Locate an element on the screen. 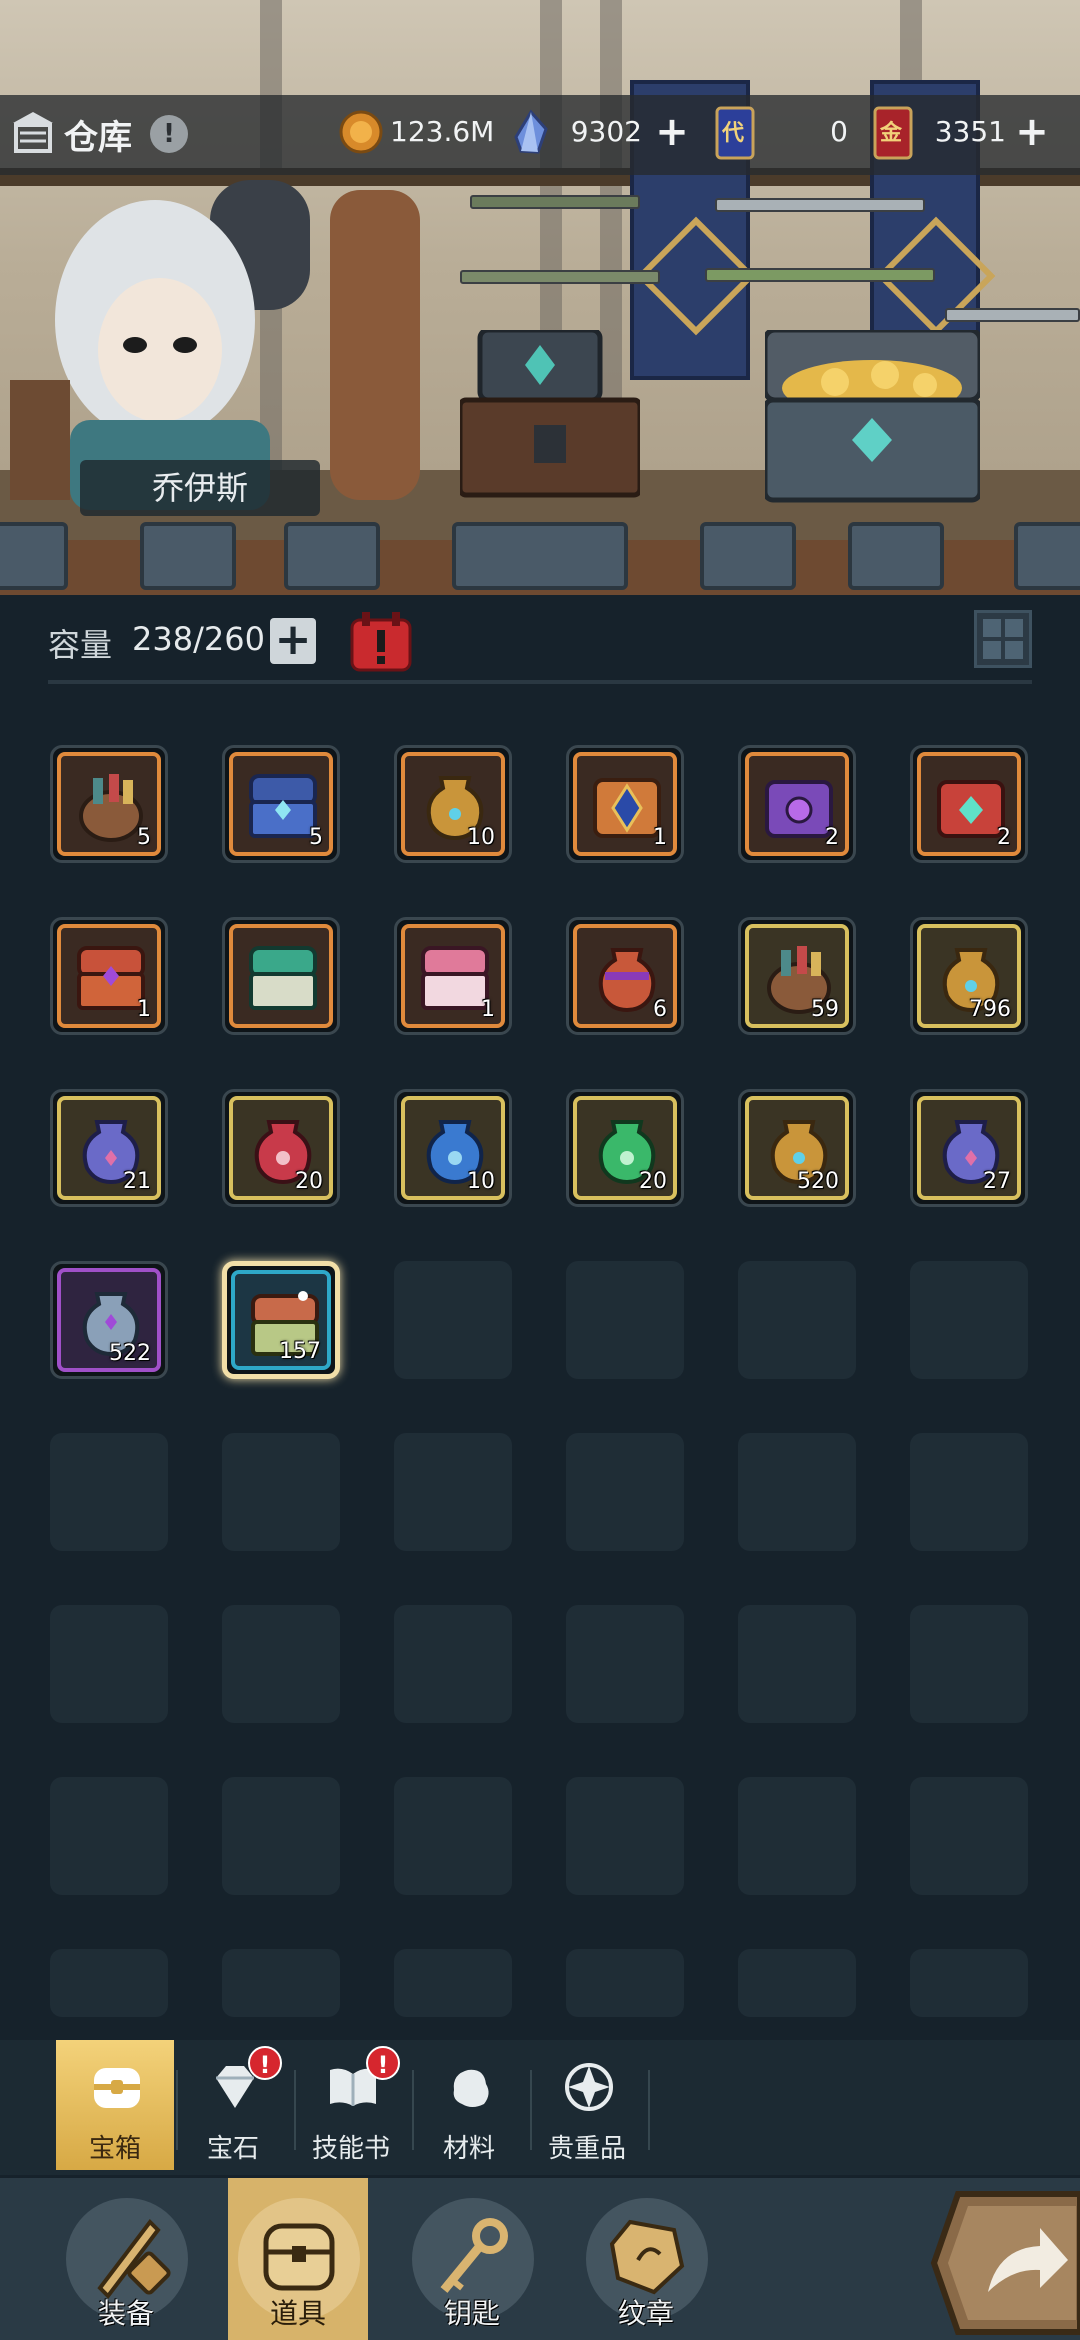  inventory-slot: 59 is located at coordinates (797, 976).